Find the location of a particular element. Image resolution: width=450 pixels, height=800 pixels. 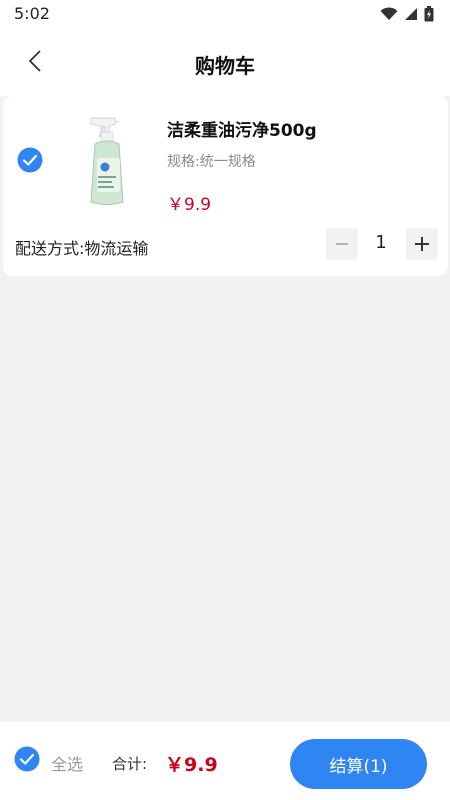

nav-bar: 购物车 is located at coordinates (225, 63).